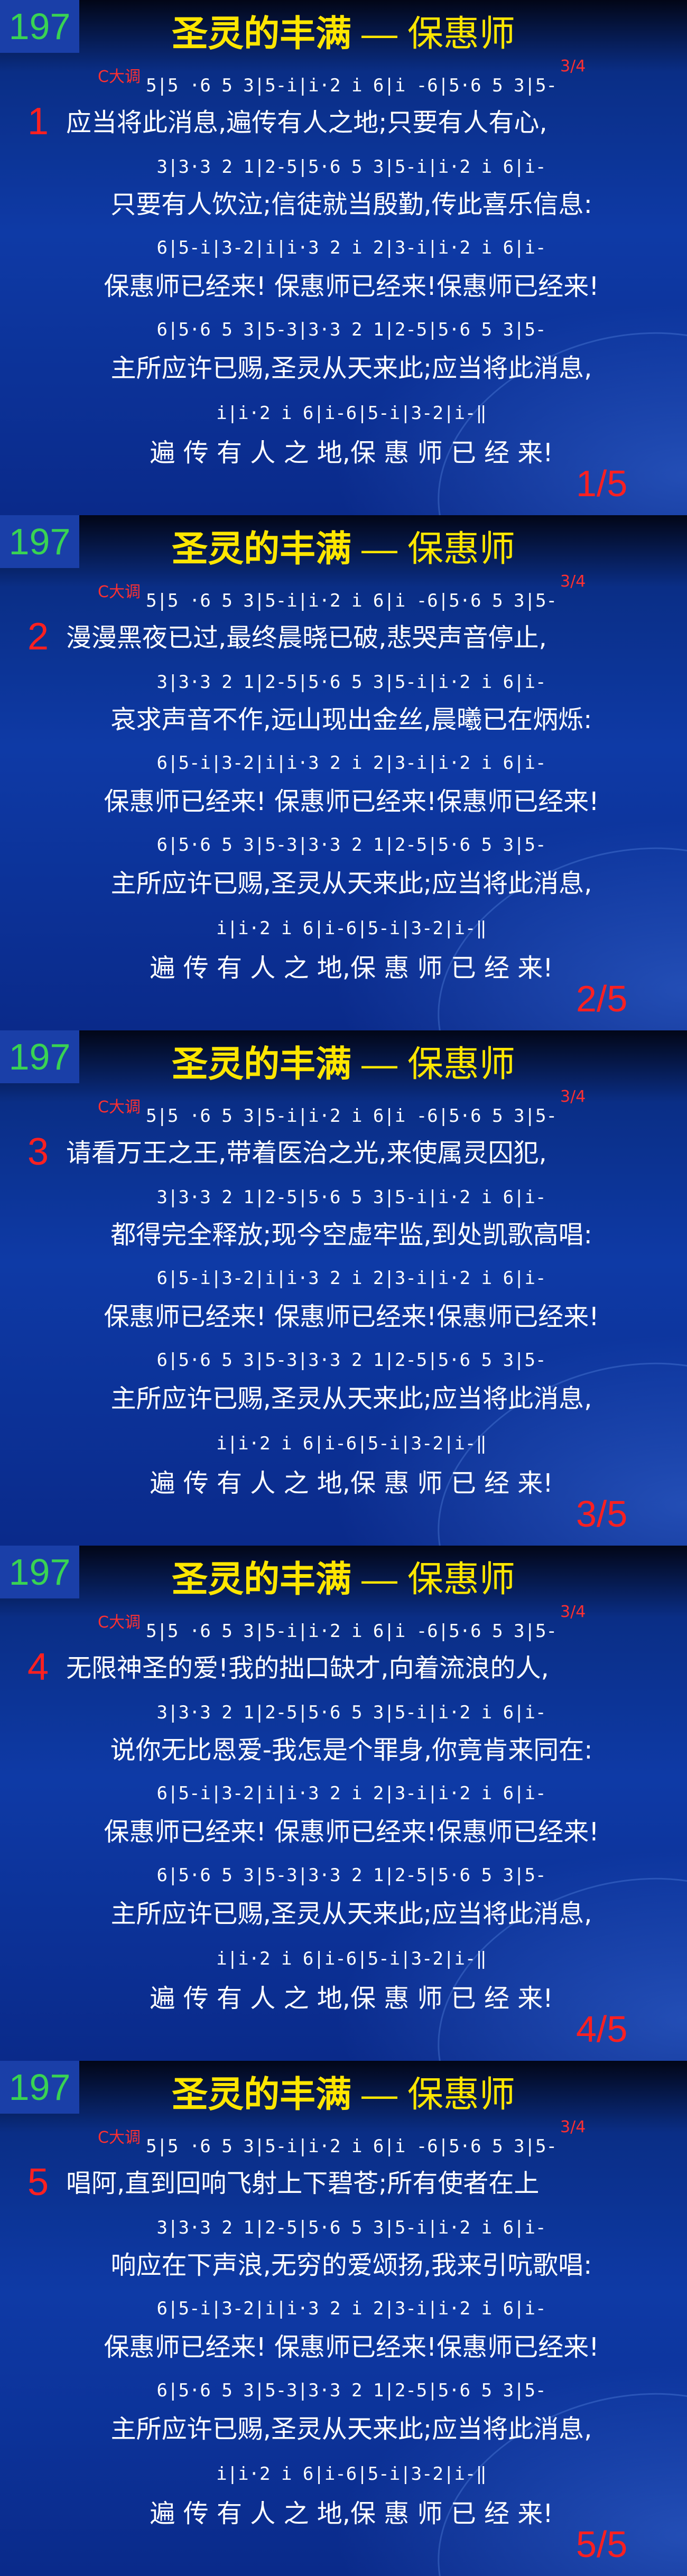  What do you see at coordinates (38, 2182) in the screenshot?
I see `verse-number: 5` at bounding box center [38, 2182].